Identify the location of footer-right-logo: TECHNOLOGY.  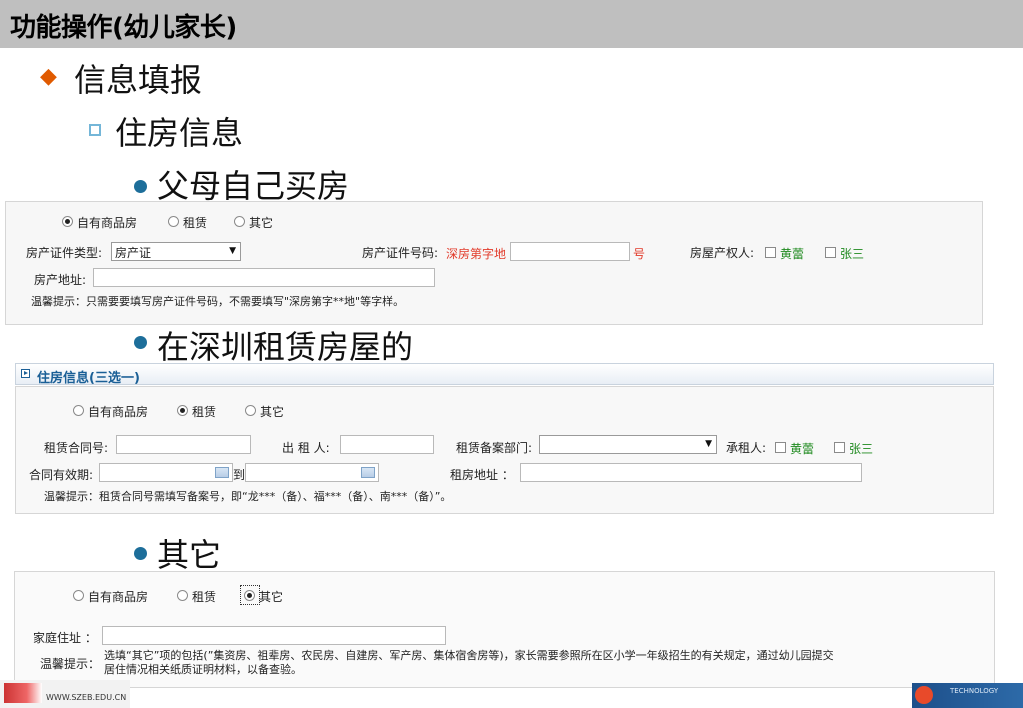
(967, 695).